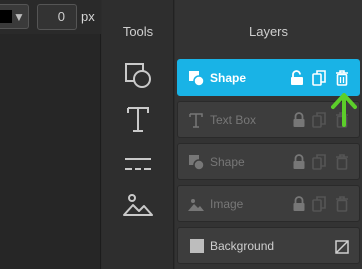 This screenshot has width=362, height=269. Describe the element at coordinates (342, 247) in the screenshot. I see `no-fill-icon` at that location.